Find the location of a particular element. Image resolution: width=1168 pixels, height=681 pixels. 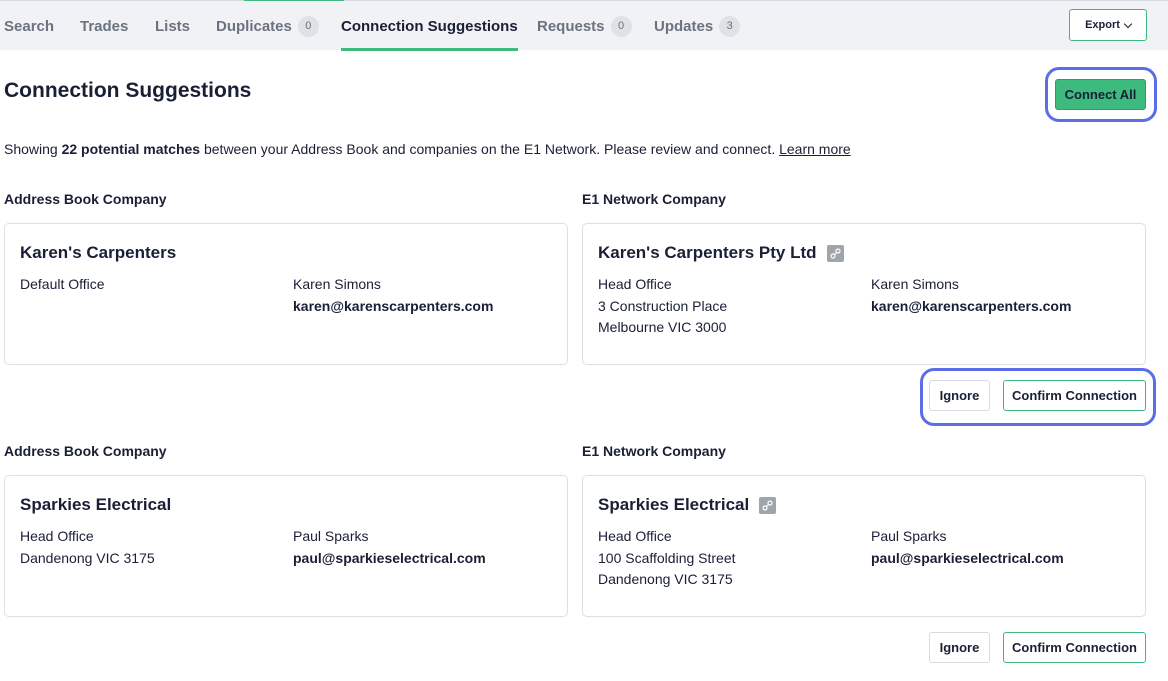

tab-lists: Lists is located at coordinates (172, 26).